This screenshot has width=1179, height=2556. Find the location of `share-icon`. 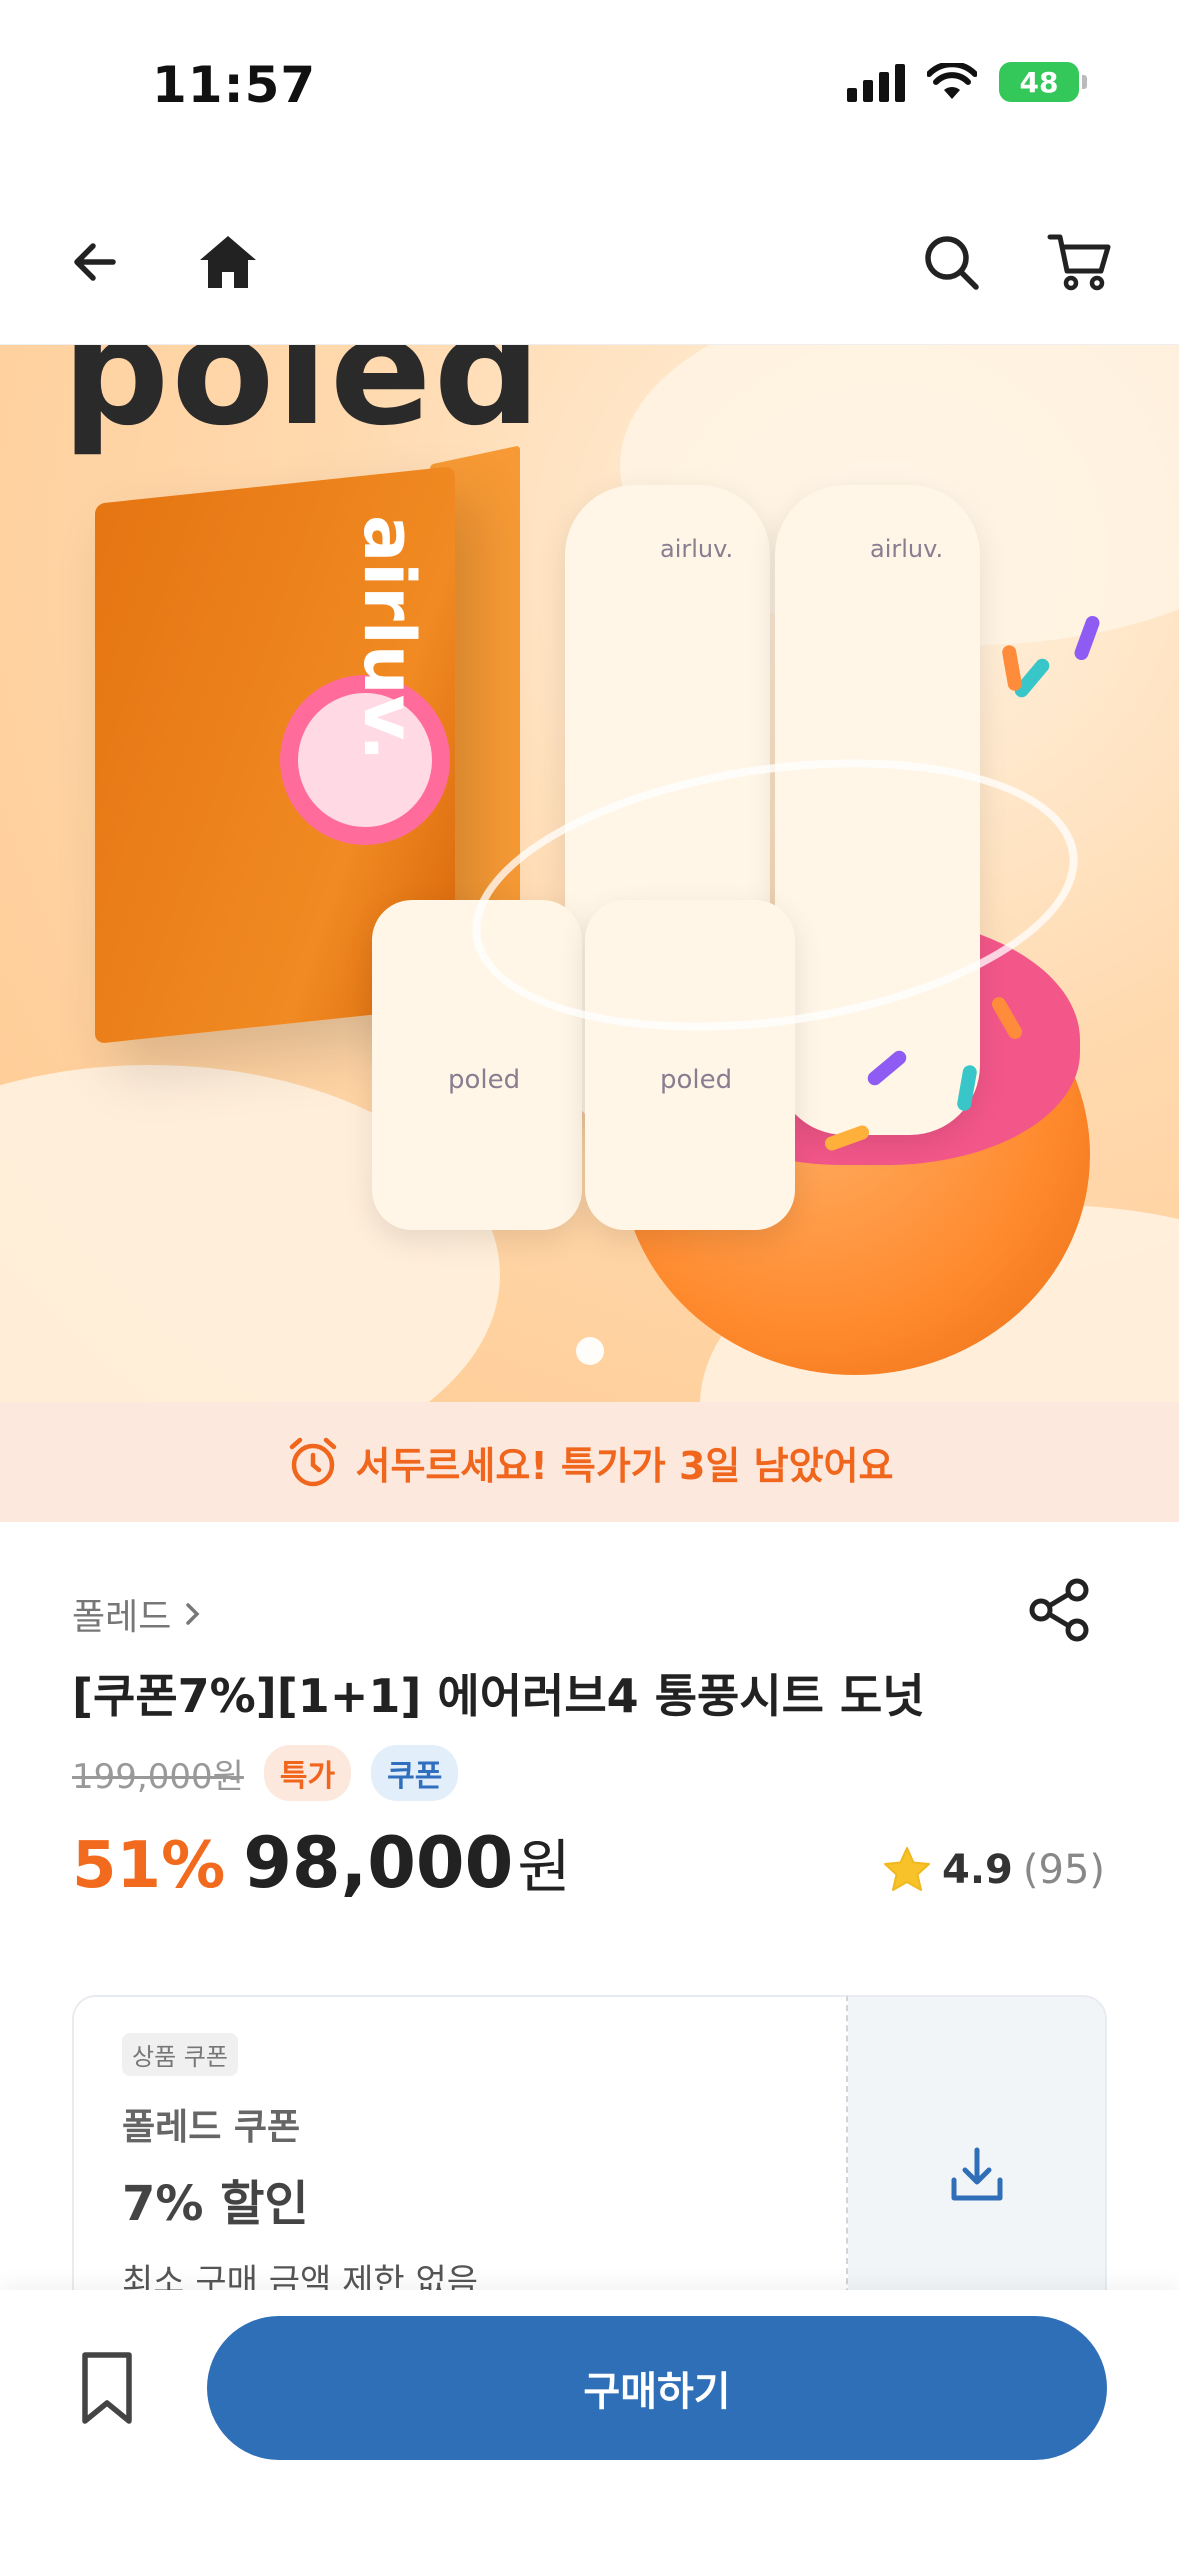

share-icon is located at coordinates (1059, 1610).